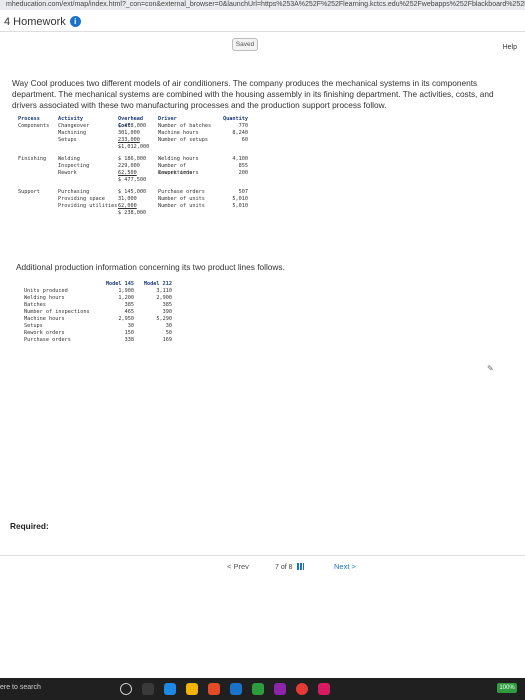  Describe the element at coordinates (67, 173) in the screenshot. I see `activity-cell: Rework` at that location.